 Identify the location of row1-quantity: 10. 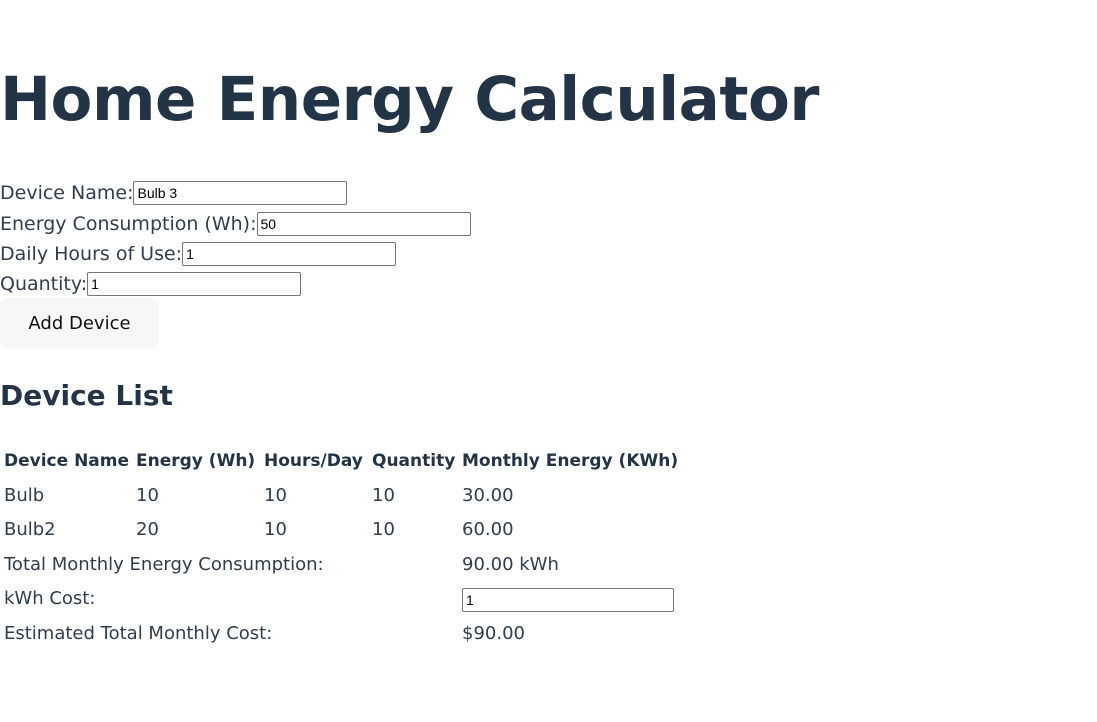
(383, 495).